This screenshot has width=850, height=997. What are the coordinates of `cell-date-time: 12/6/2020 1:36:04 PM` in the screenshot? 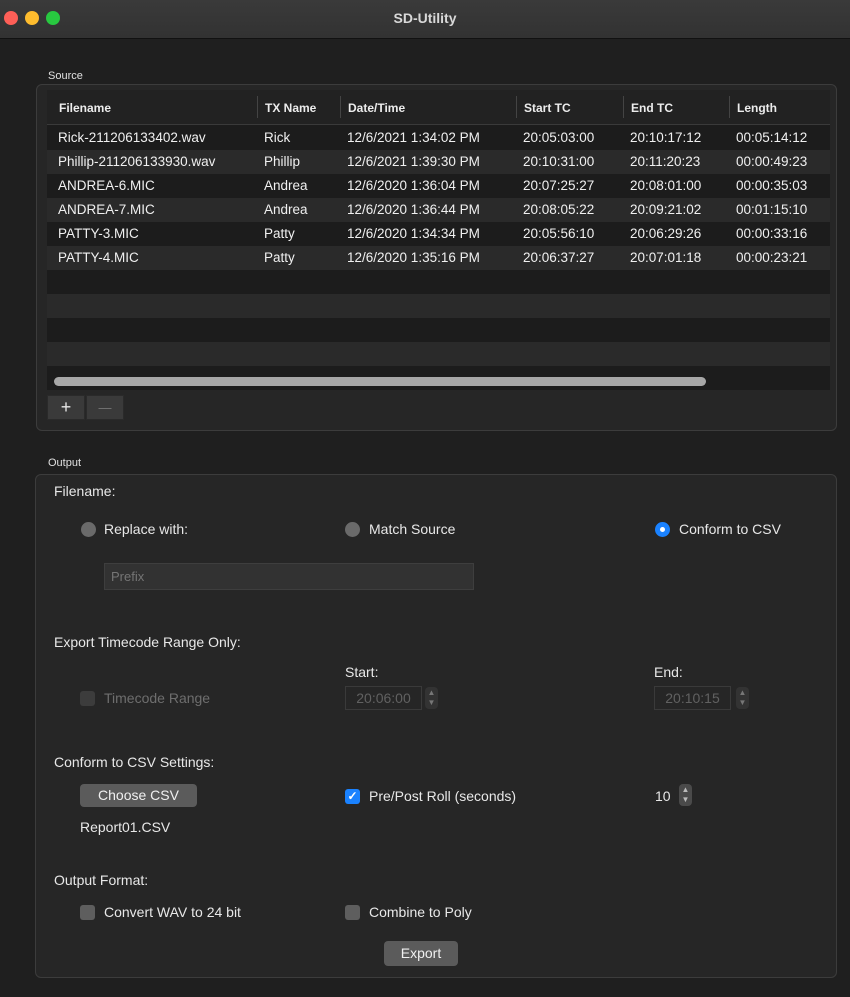 It's located at (413, 185).